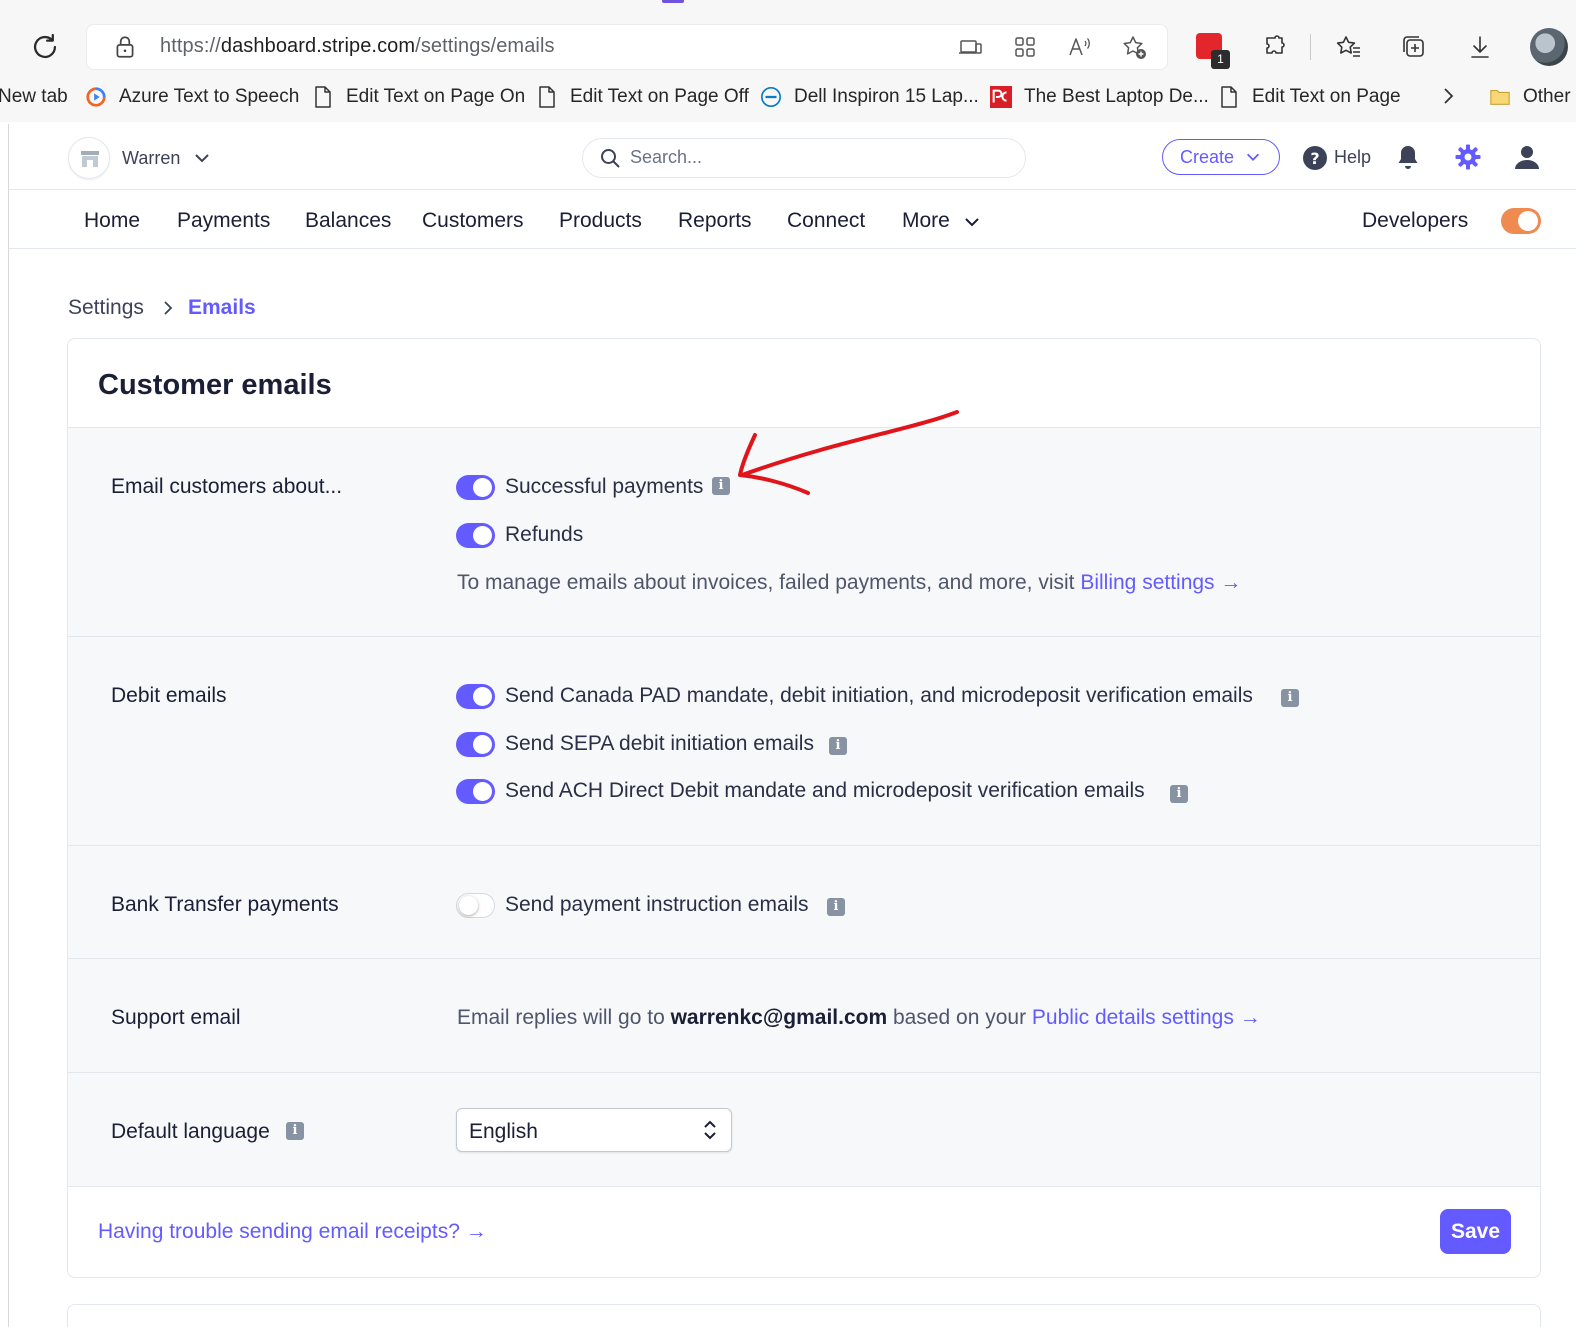  What do you see at coordinates (1475, 1231) in the screenshot?
I see `save-button: Save` at bounding box center [1475, 1231].